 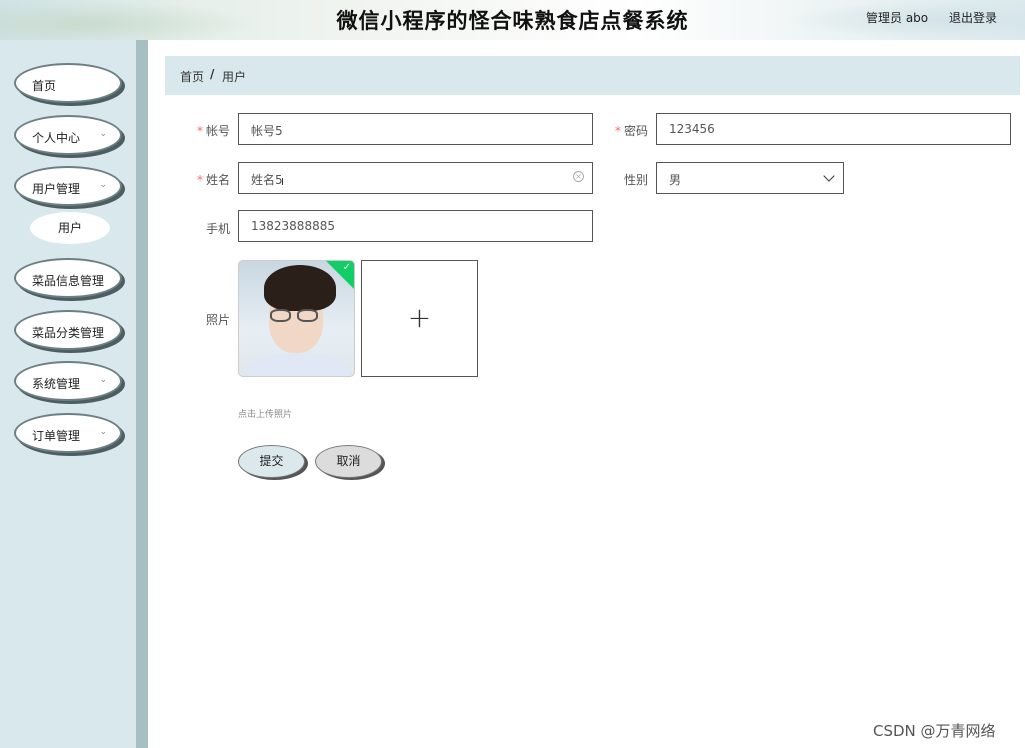 I want to click on cancel-button: 取消, so click(x=348, y=461).